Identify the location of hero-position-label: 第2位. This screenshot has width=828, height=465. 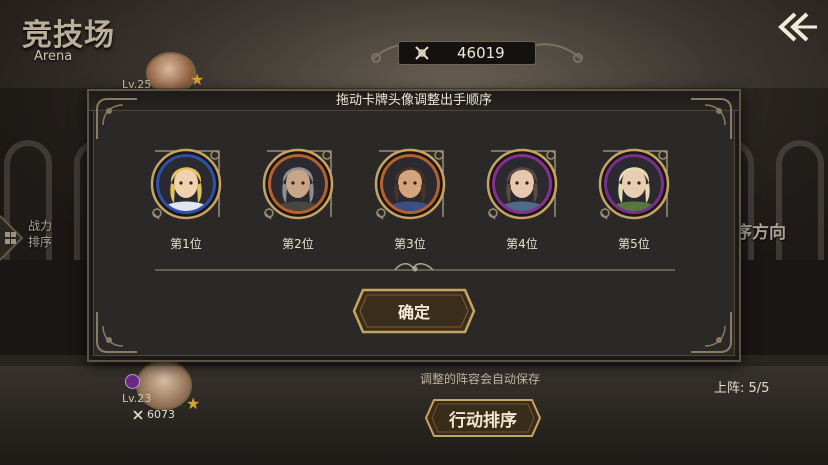
(298, 244).